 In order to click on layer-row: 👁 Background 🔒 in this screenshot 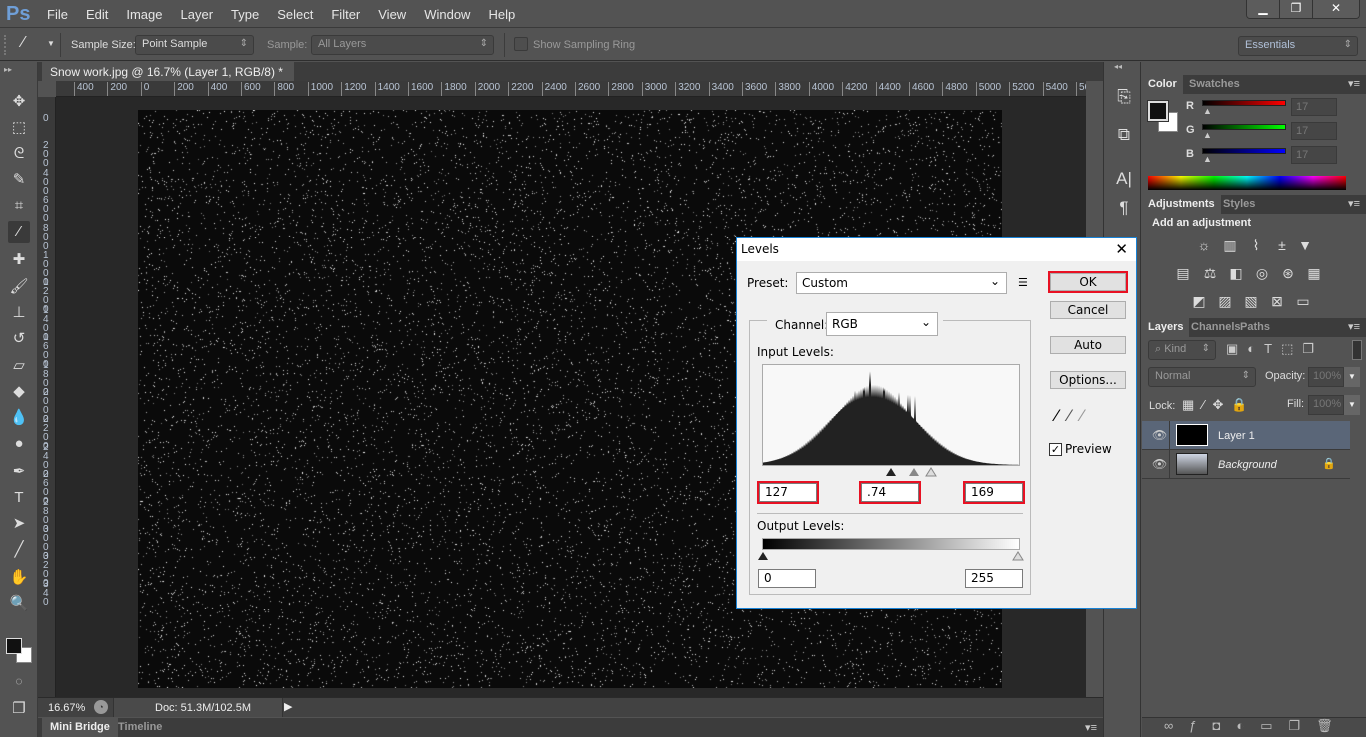, I will do `click(1246, 464)`.